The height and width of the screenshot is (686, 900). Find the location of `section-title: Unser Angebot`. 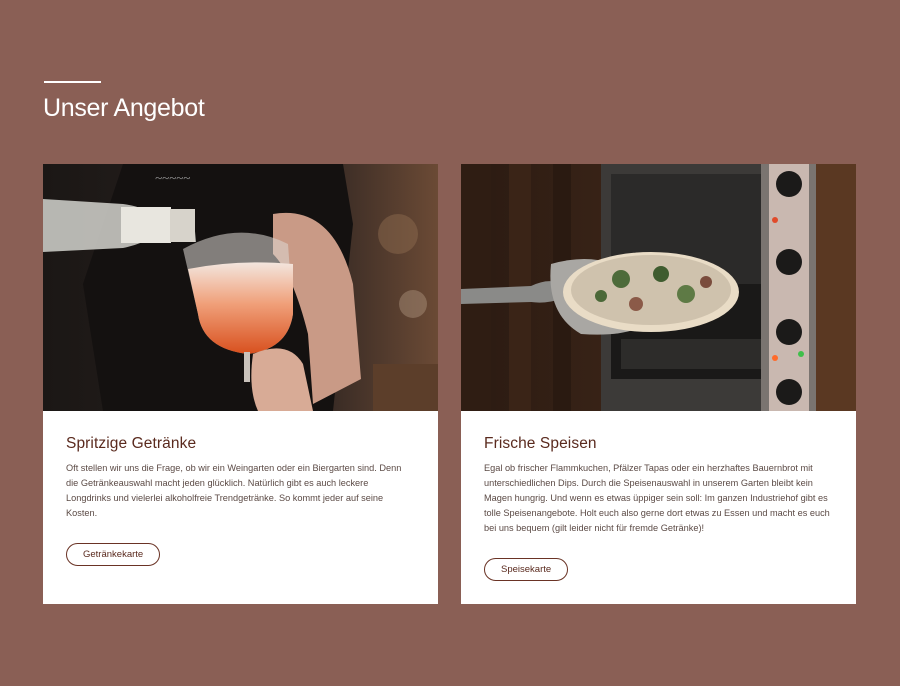

section-title: Unser Angebot is located at coordinates (124, 108).